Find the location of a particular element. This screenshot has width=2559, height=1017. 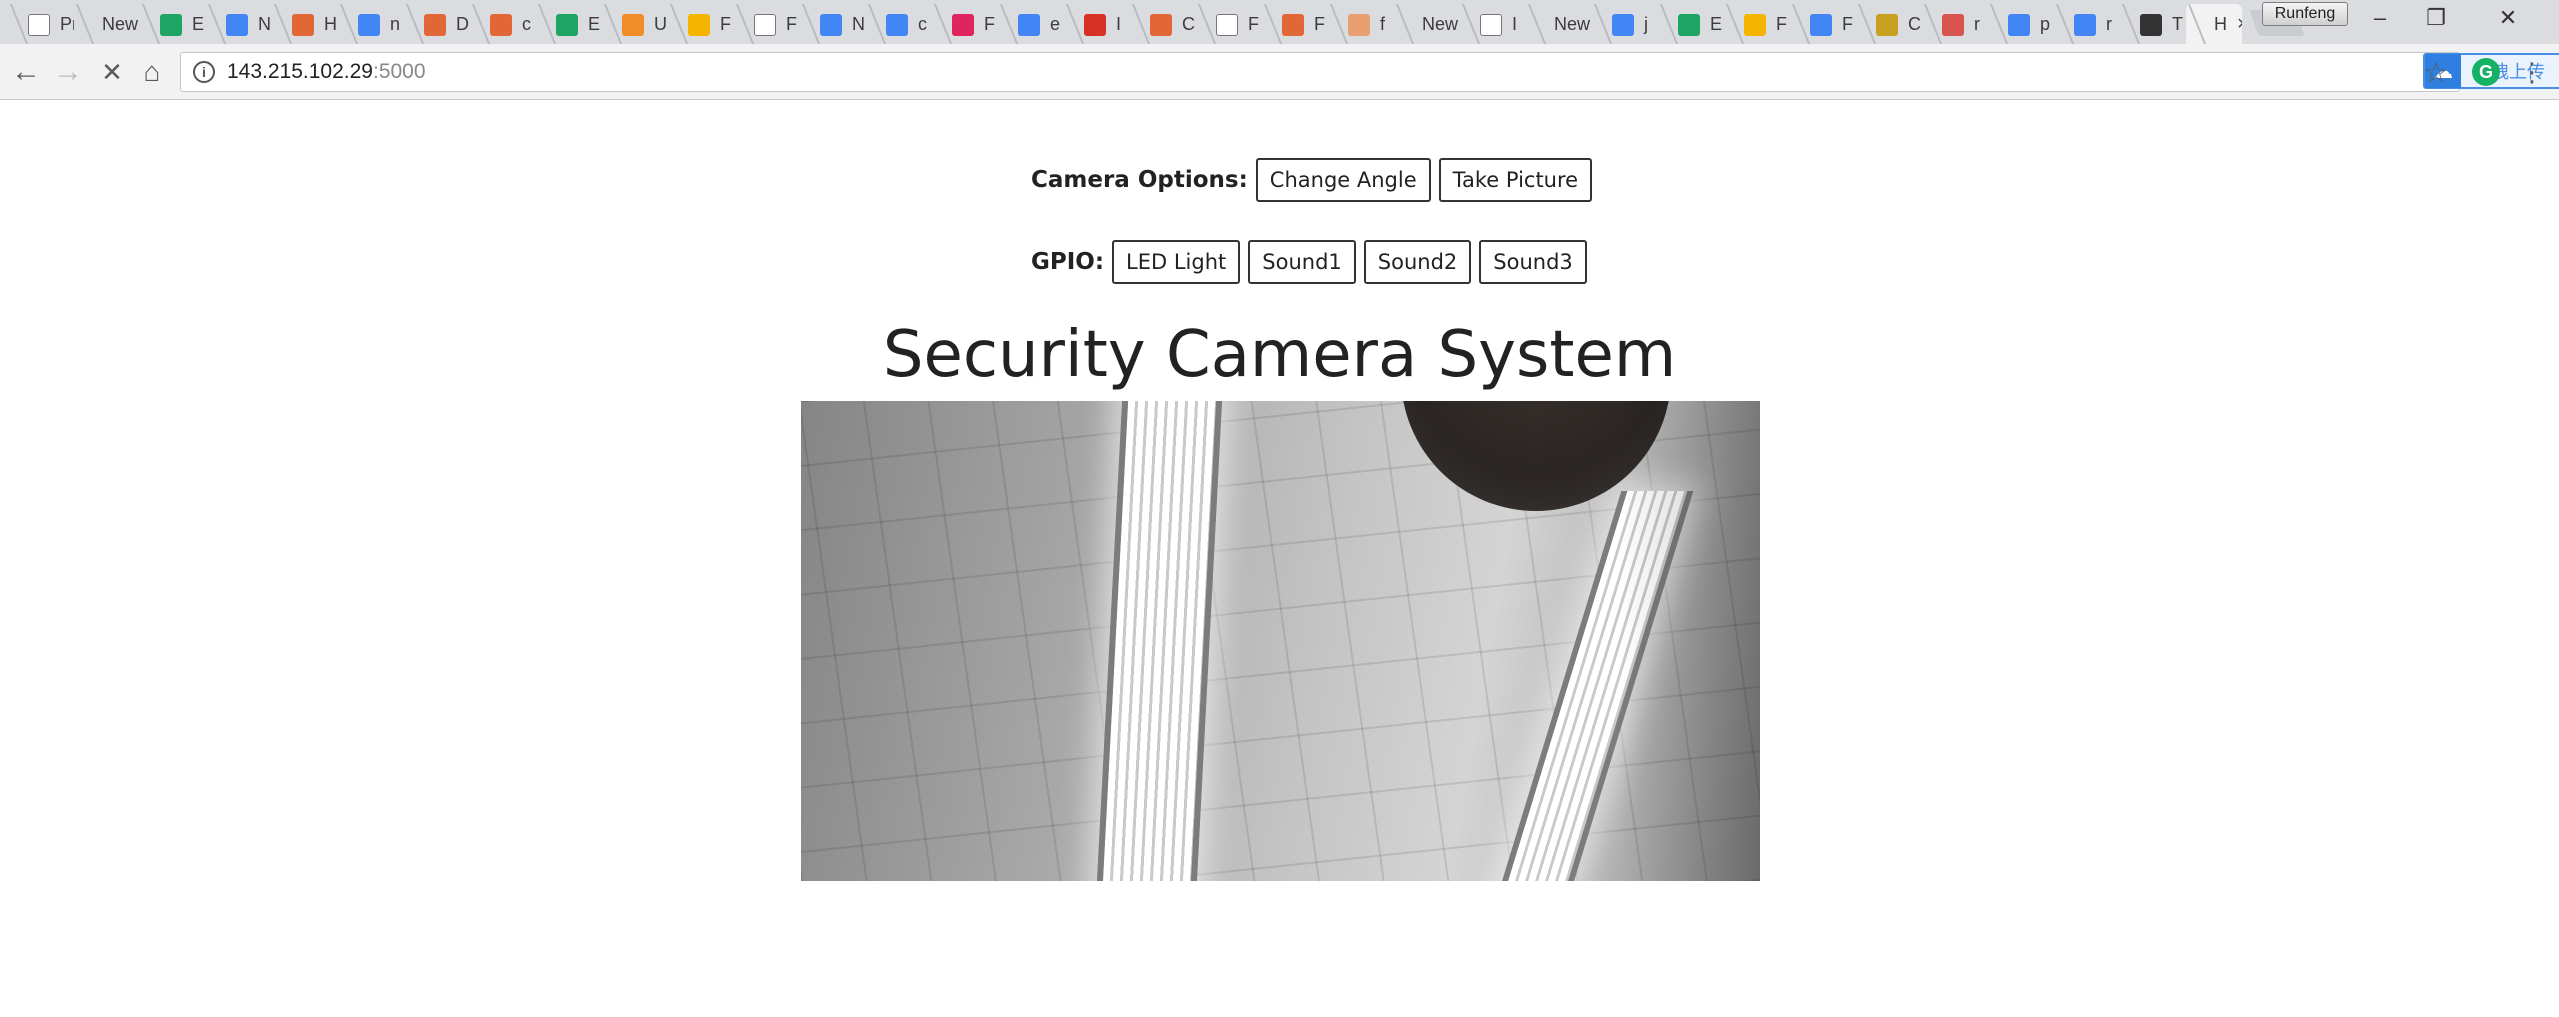

grammarly-extension-icon: G is located at coordinates (2486, 72).